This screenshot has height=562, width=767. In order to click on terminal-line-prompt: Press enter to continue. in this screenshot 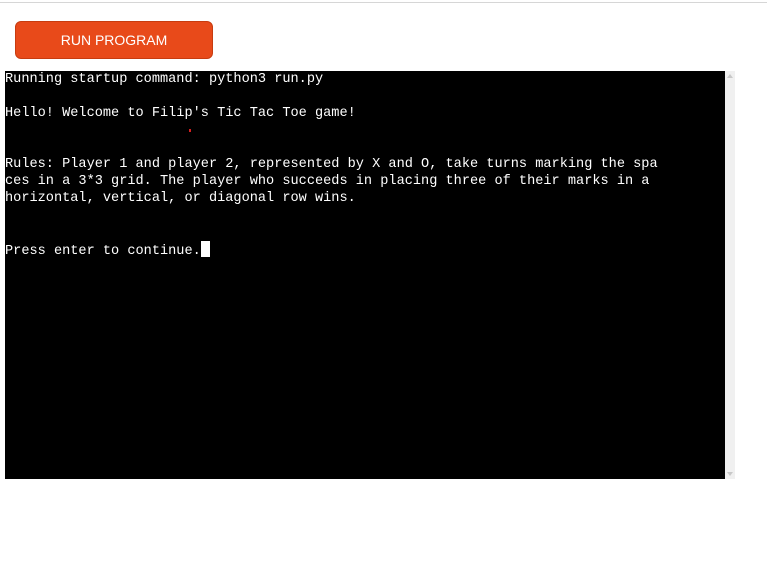, I will do `click(365, 250)`.